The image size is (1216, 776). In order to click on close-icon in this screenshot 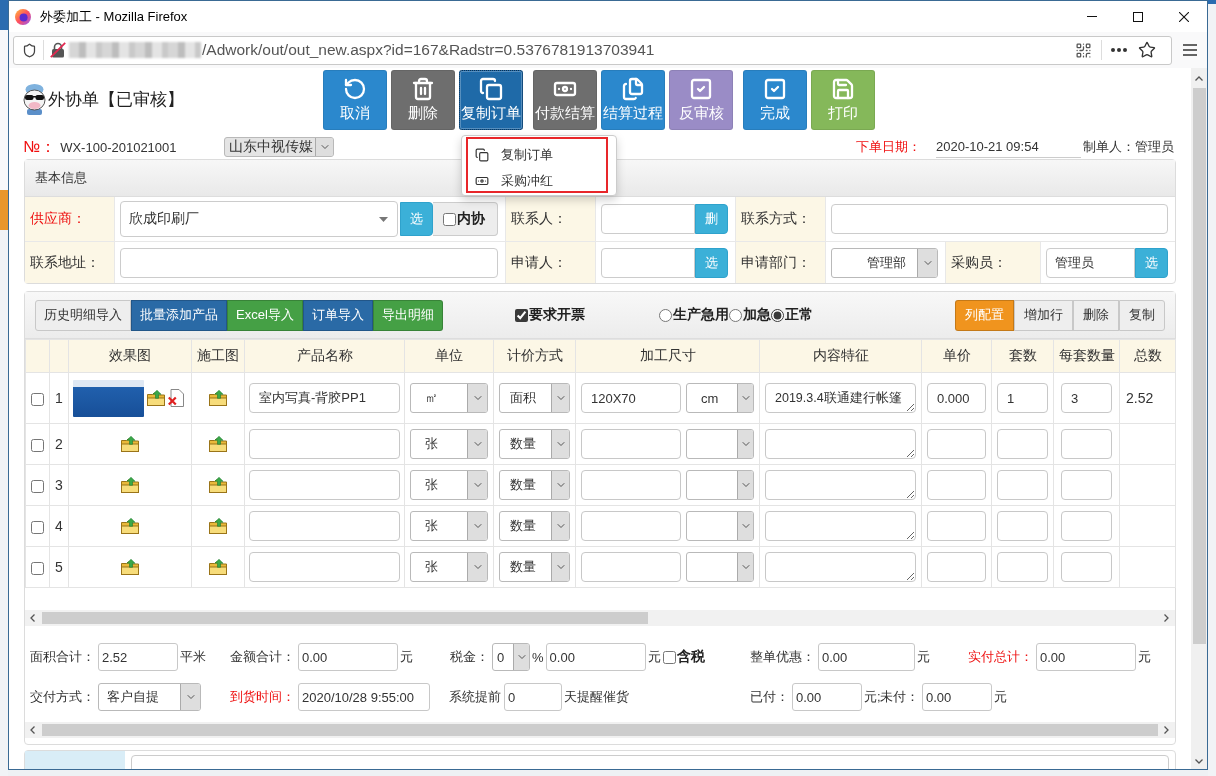, I will do `click(1184, 16)`.